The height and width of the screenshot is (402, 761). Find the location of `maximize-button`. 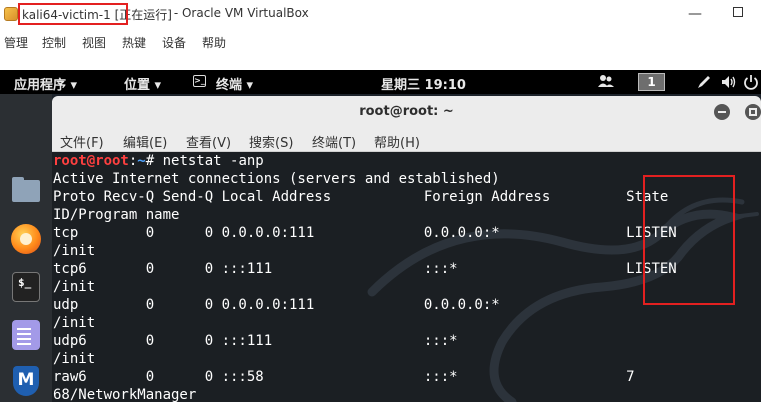

maximize-button is located at coordinates (738, 12).